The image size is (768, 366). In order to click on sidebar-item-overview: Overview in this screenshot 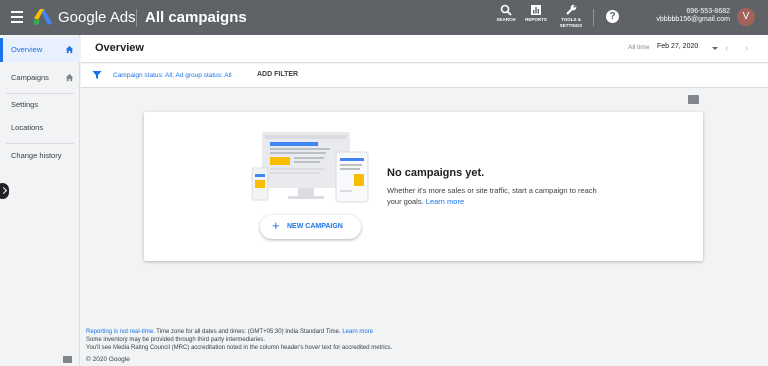, I will do `click(40, 50)`.